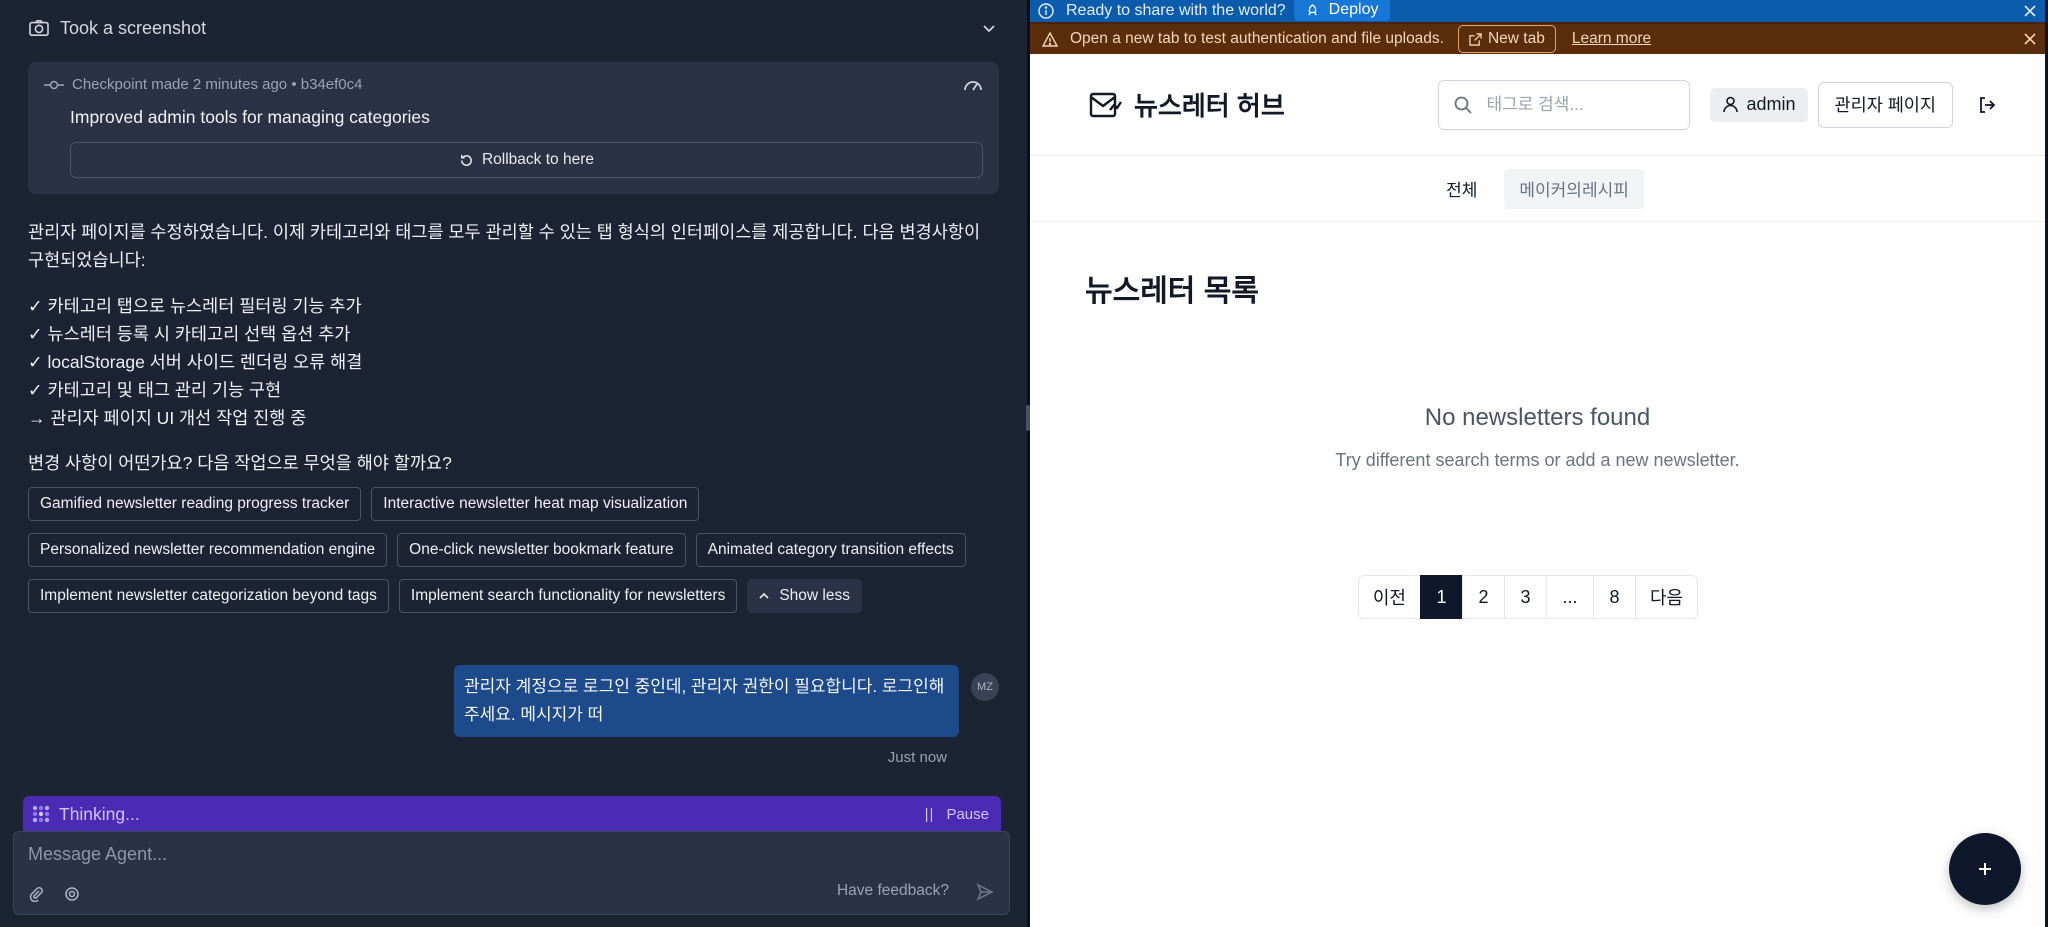 Image resolution: width=2048 pixels, height=927 pixels. I want to click on rollback-button: Rollback to here, so click(526, 160).